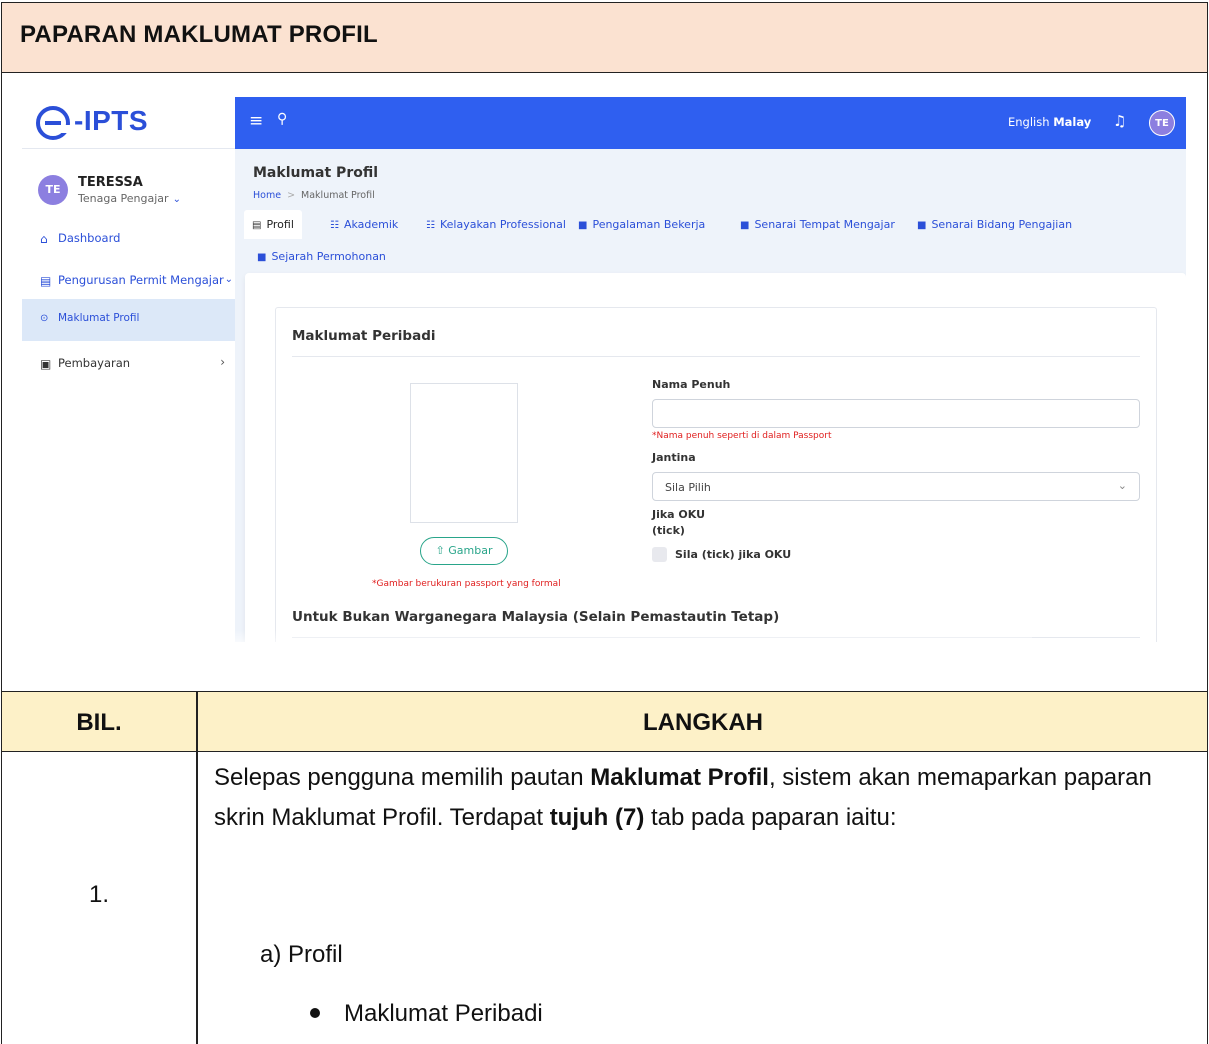 This screenshot has height=1044, width=1209. What do you see at coordinates (733, 554) in the screenshot?
I see `oku-checkbox-label: Sila (tick) jika OKU` at bounding box center [733, 554].